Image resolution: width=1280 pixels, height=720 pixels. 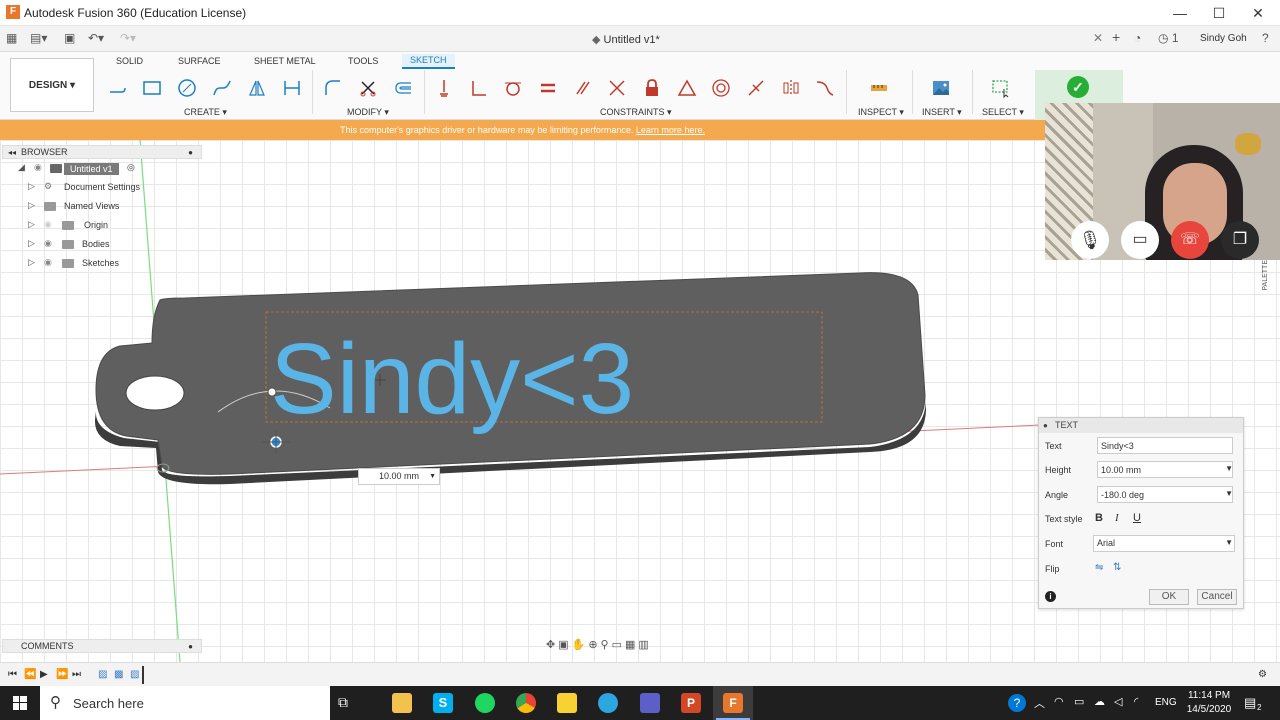 What do you see at coordinates (62, 674) in the screenshot?
I see `step-forward-icon: ⏩` at bounding box center [62, 674].